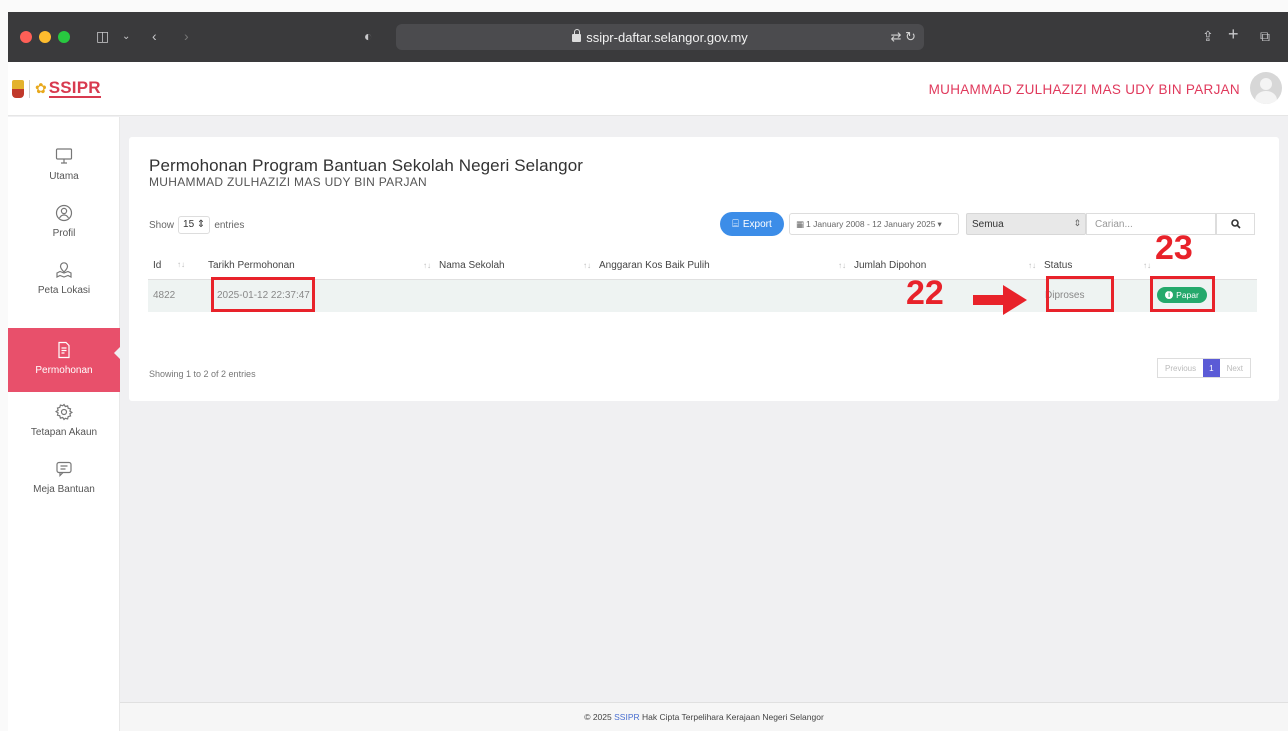 The width and height of the screenshot is (1288, 731). I want to click on step-23-label: 23, so click(1174, 248).